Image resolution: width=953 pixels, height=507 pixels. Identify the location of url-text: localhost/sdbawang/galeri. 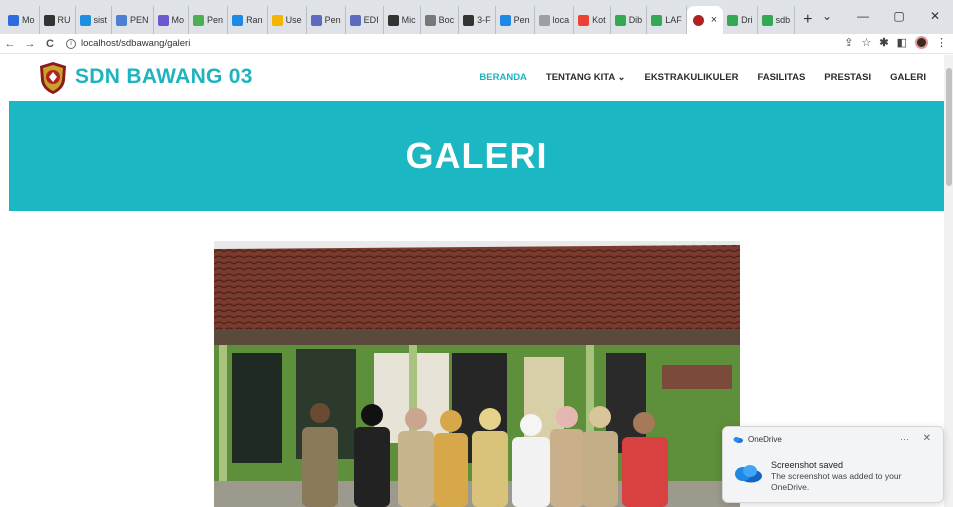
(135, 43).